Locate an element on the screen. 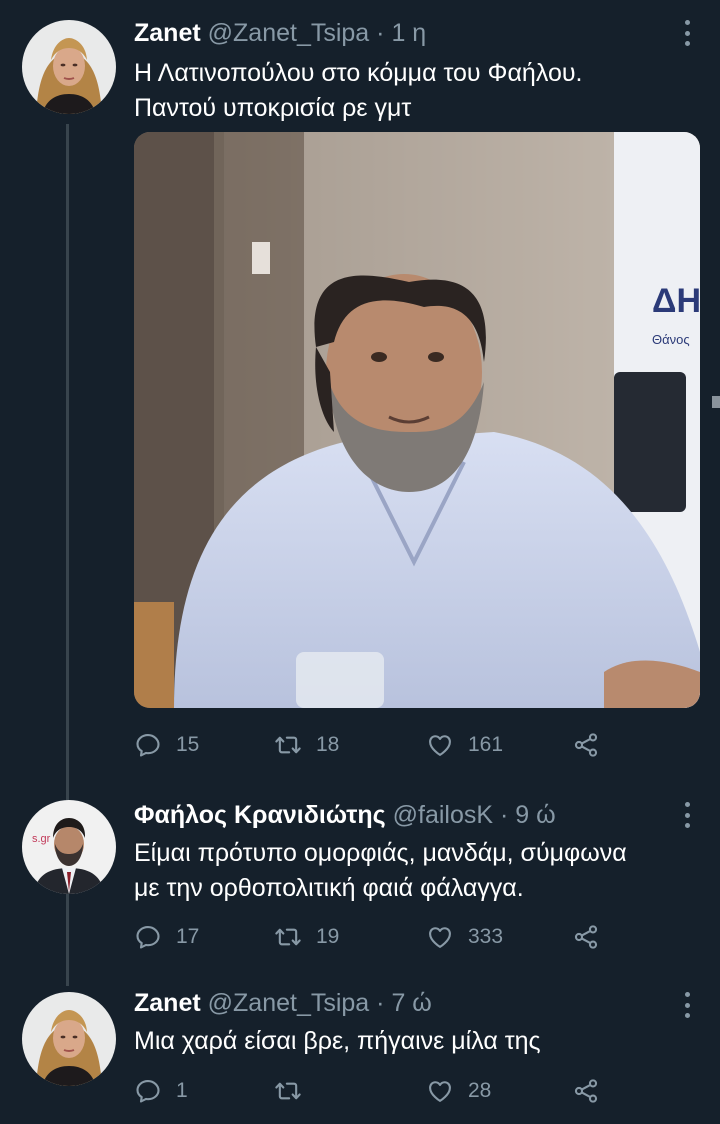 Image resolution: width=720 pixels, height=1124 pixels. timestamp: 1 η is located at coordinates (408, 33).